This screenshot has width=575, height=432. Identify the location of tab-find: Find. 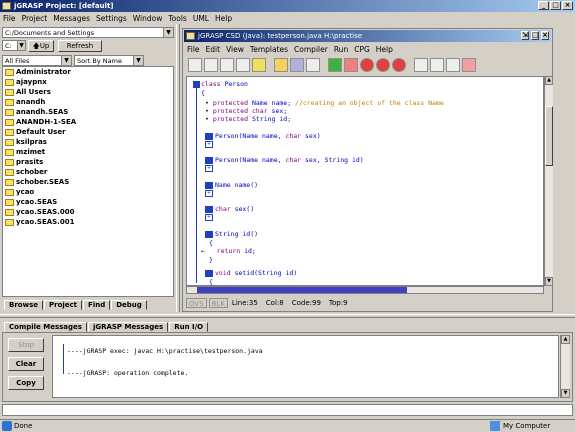
(97, 305).